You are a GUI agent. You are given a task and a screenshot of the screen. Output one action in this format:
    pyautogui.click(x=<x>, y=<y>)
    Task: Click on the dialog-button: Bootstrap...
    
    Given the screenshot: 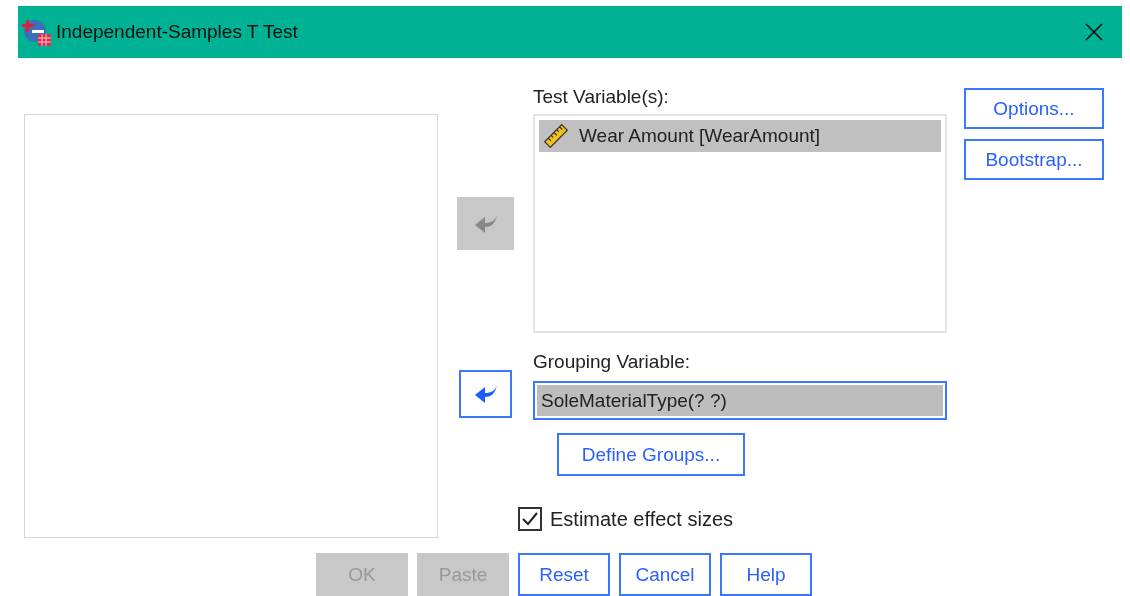 What is the action you would take?
    pyautogui.click(x=1034, y=159)
    